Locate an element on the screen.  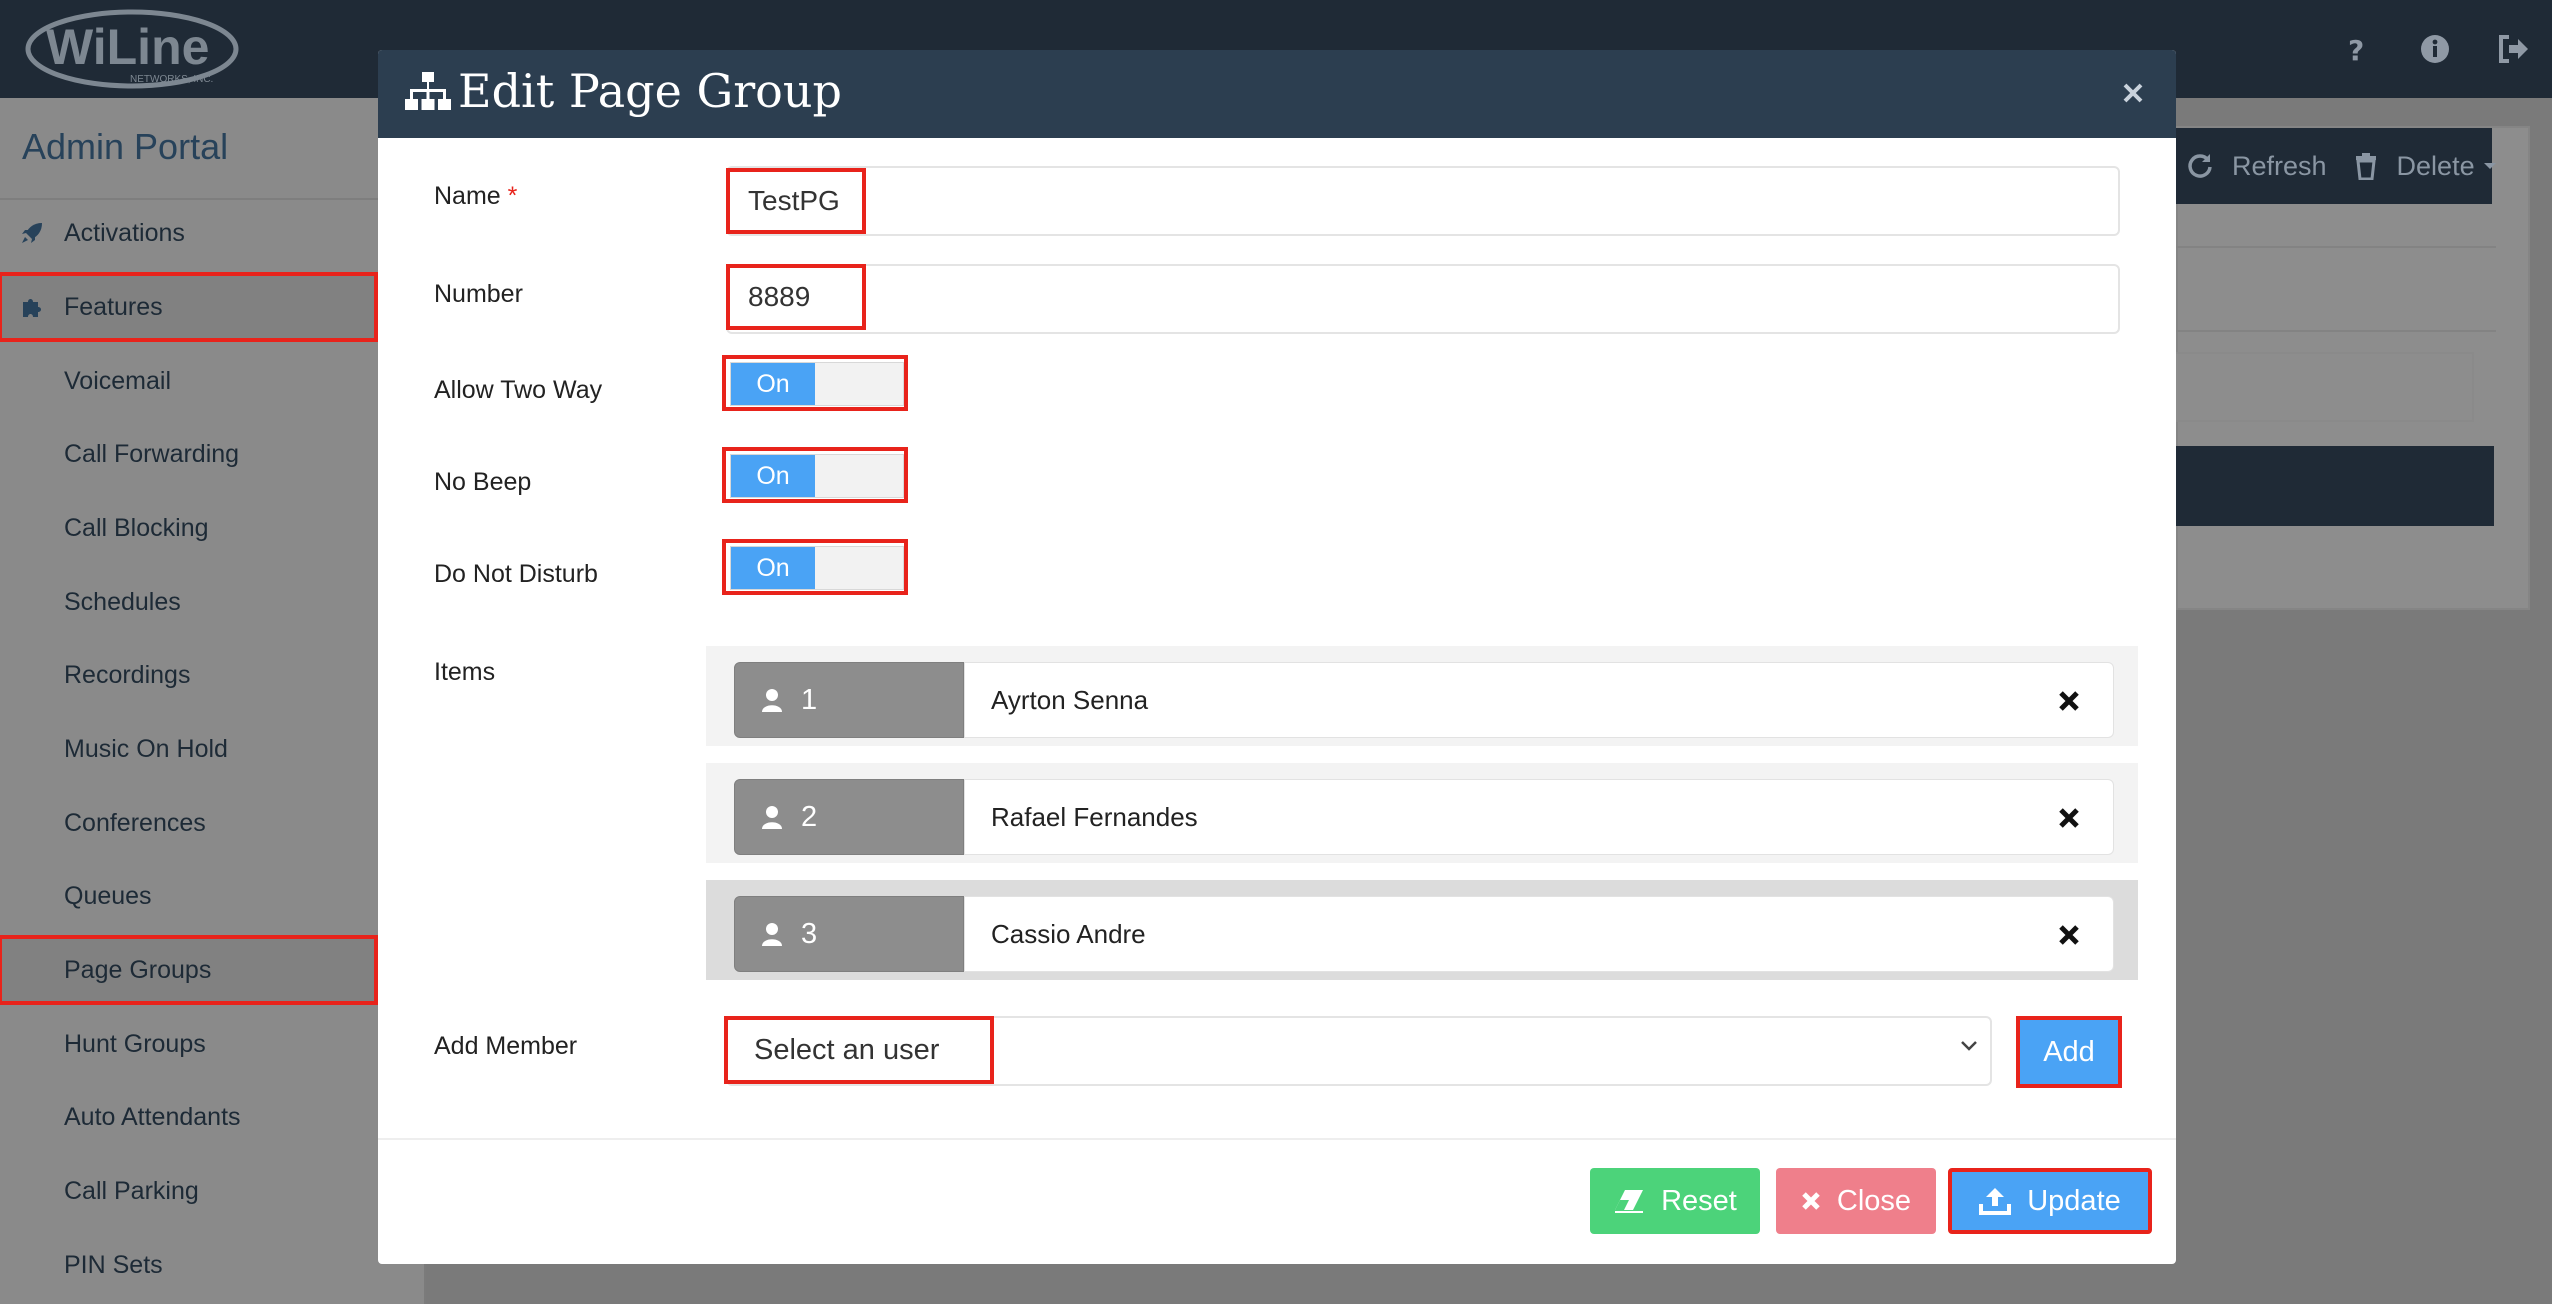
sidebar-item-label: Conferences is located at coordinates (135, 822).